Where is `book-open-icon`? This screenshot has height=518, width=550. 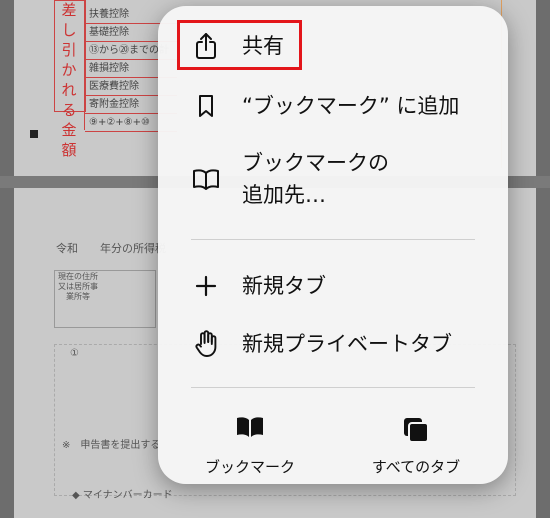 book-open-icon is located at coordinates (206, 179).